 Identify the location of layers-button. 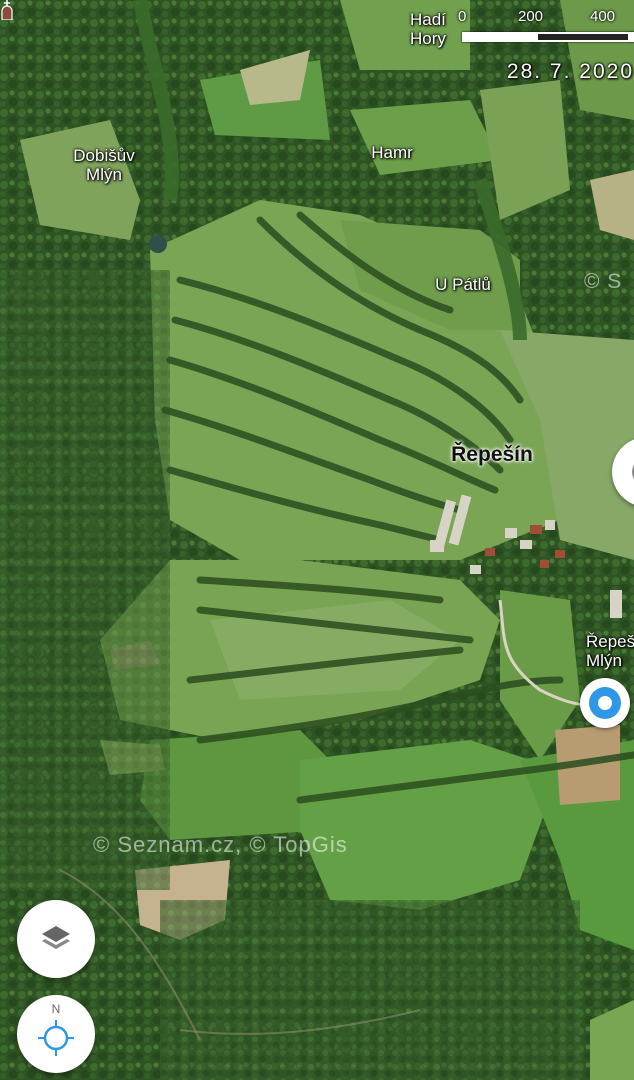
(56, 939).